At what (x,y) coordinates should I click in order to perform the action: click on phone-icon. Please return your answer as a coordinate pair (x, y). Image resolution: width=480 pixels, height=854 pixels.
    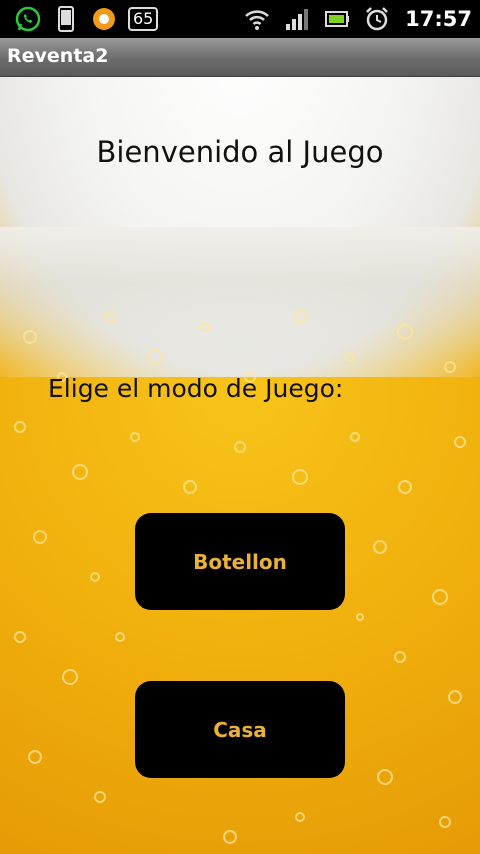
    Looking at the image, I should click on (66, 19).